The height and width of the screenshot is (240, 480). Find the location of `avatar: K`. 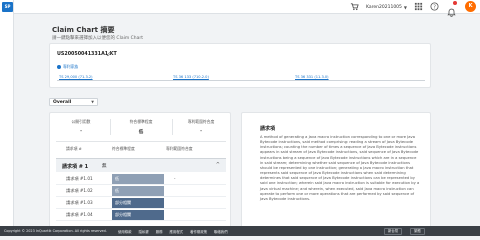

avatar: K is located at coordinates (470, 6).